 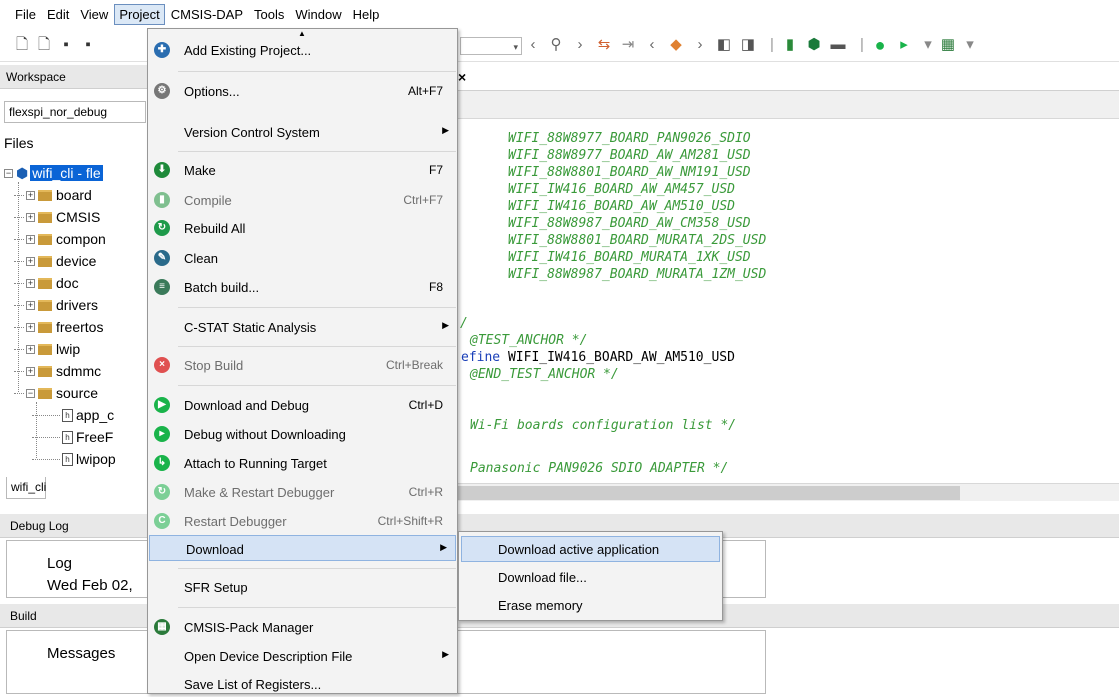 What do you see at coordinates (302, 492) in the screenshot?
I see `menu-item-make-restart-debugger: ↻ Make & Restart Debugger Ctrl+R` at bounding box center [302, 492].